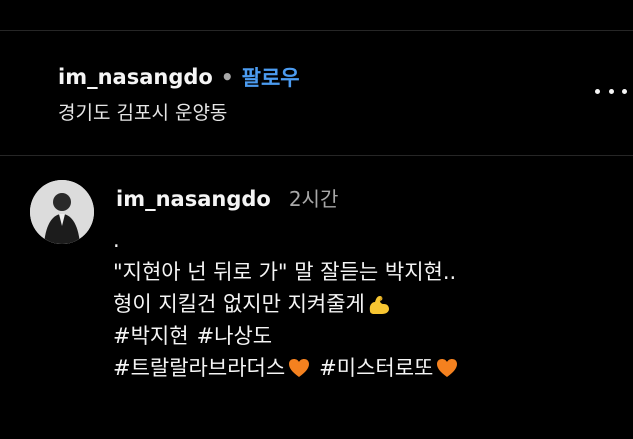 The height and width of the screenshot is (439, 633). Describe the element at coordinates (316, 30) in the screenshot. I see `top-divider` at that location.